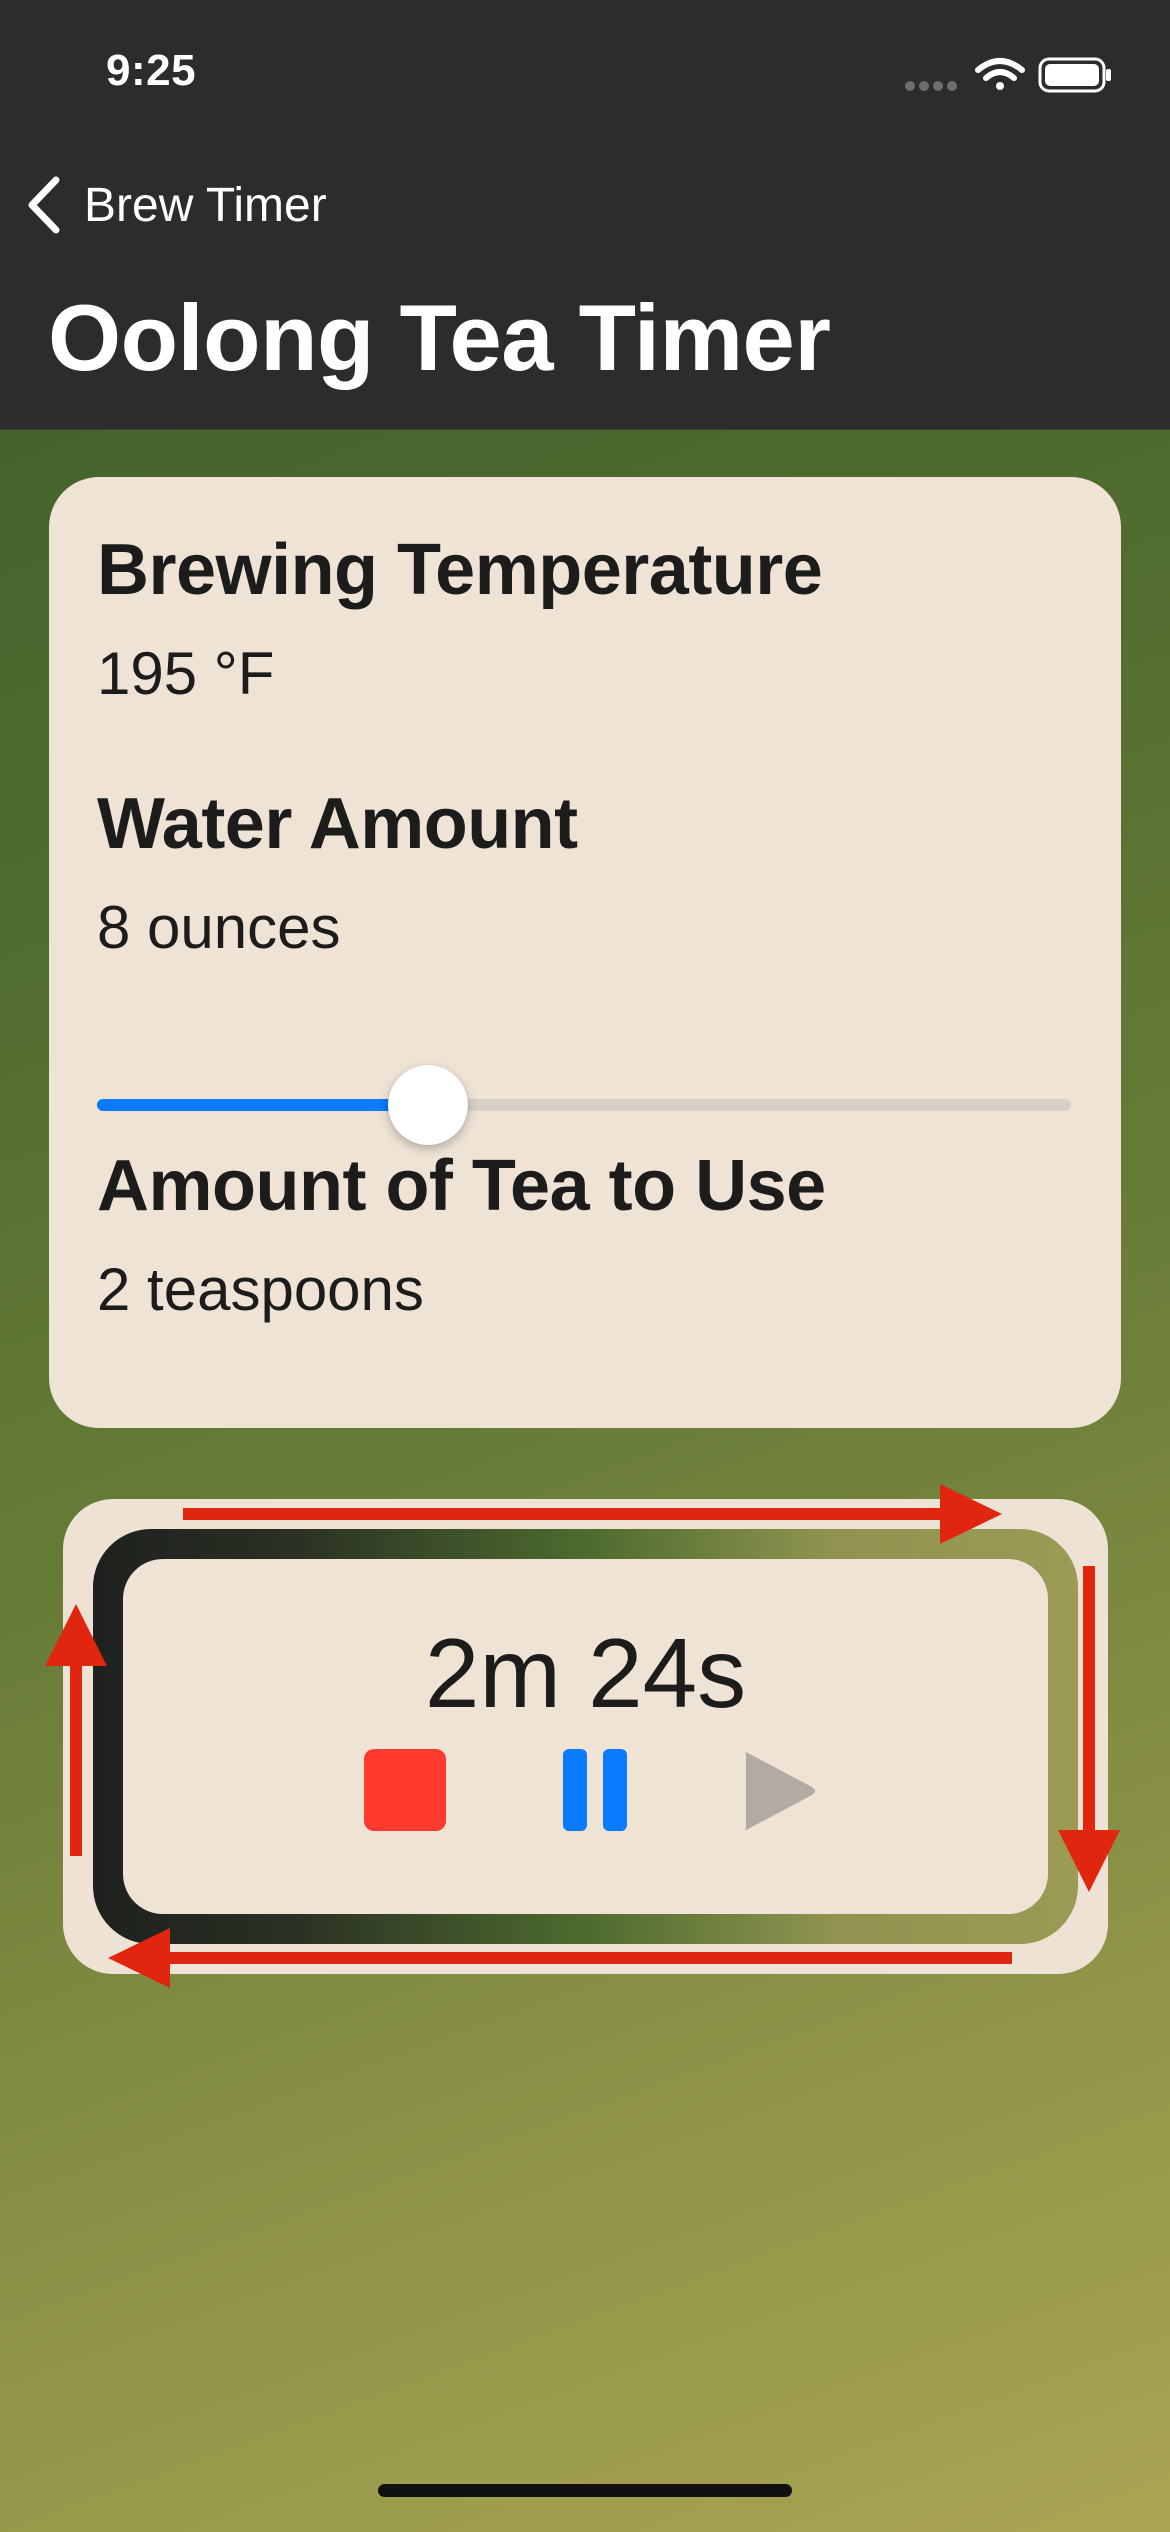  What do you see at coordinates (260, 1289) in the screenshot?
I see `tea-amount-value: 2 teaspoons` at bounding box center [260, 1289].